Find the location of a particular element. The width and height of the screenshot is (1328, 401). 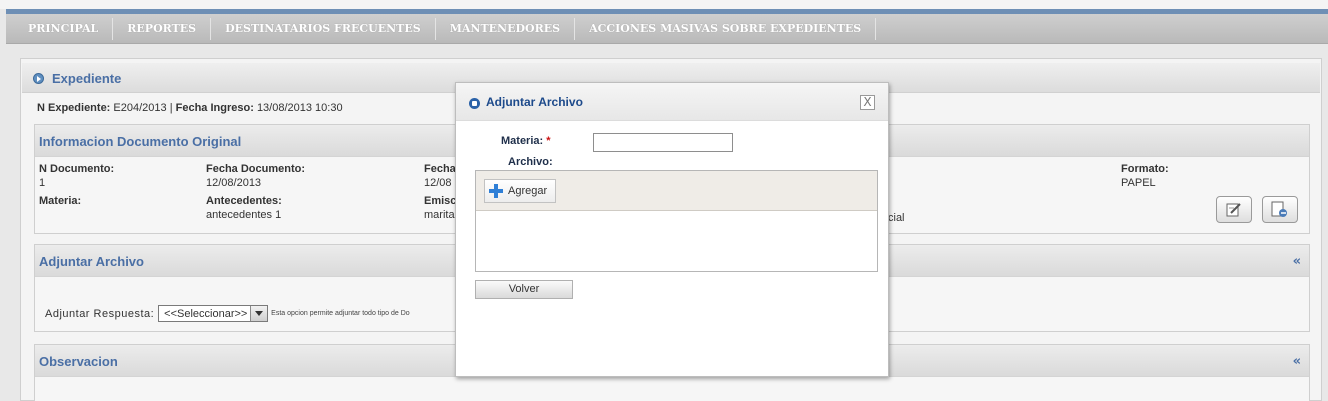

field-emisor-partial: Emisc marita is located at coordinates (440, 208).